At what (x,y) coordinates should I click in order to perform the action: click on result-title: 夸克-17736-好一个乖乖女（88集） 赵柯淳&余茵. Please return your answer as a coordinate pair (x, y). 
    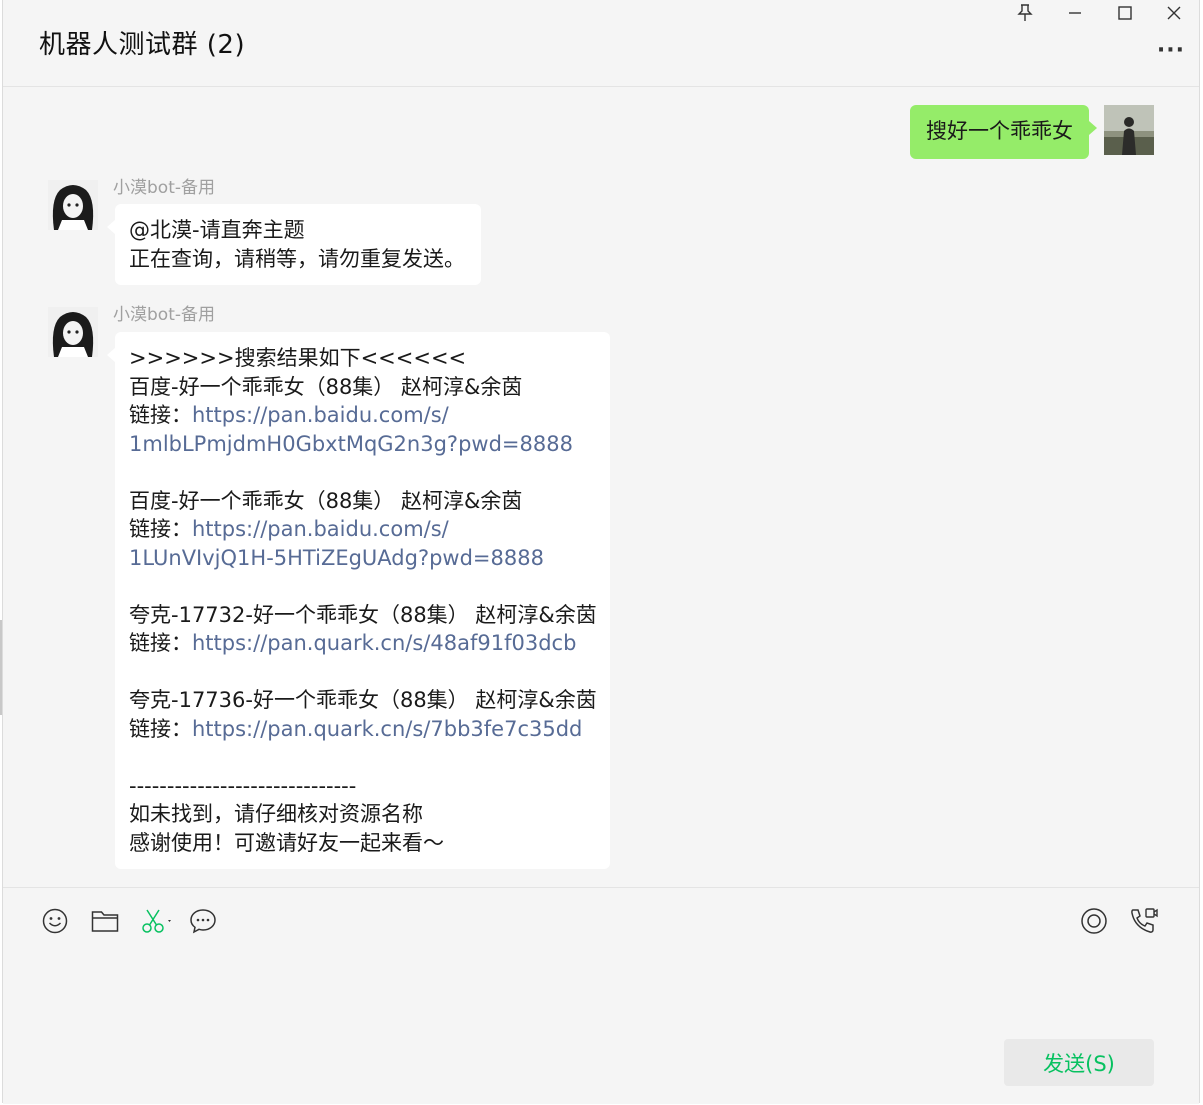
    Looking at the image, I should click on (363, 700).